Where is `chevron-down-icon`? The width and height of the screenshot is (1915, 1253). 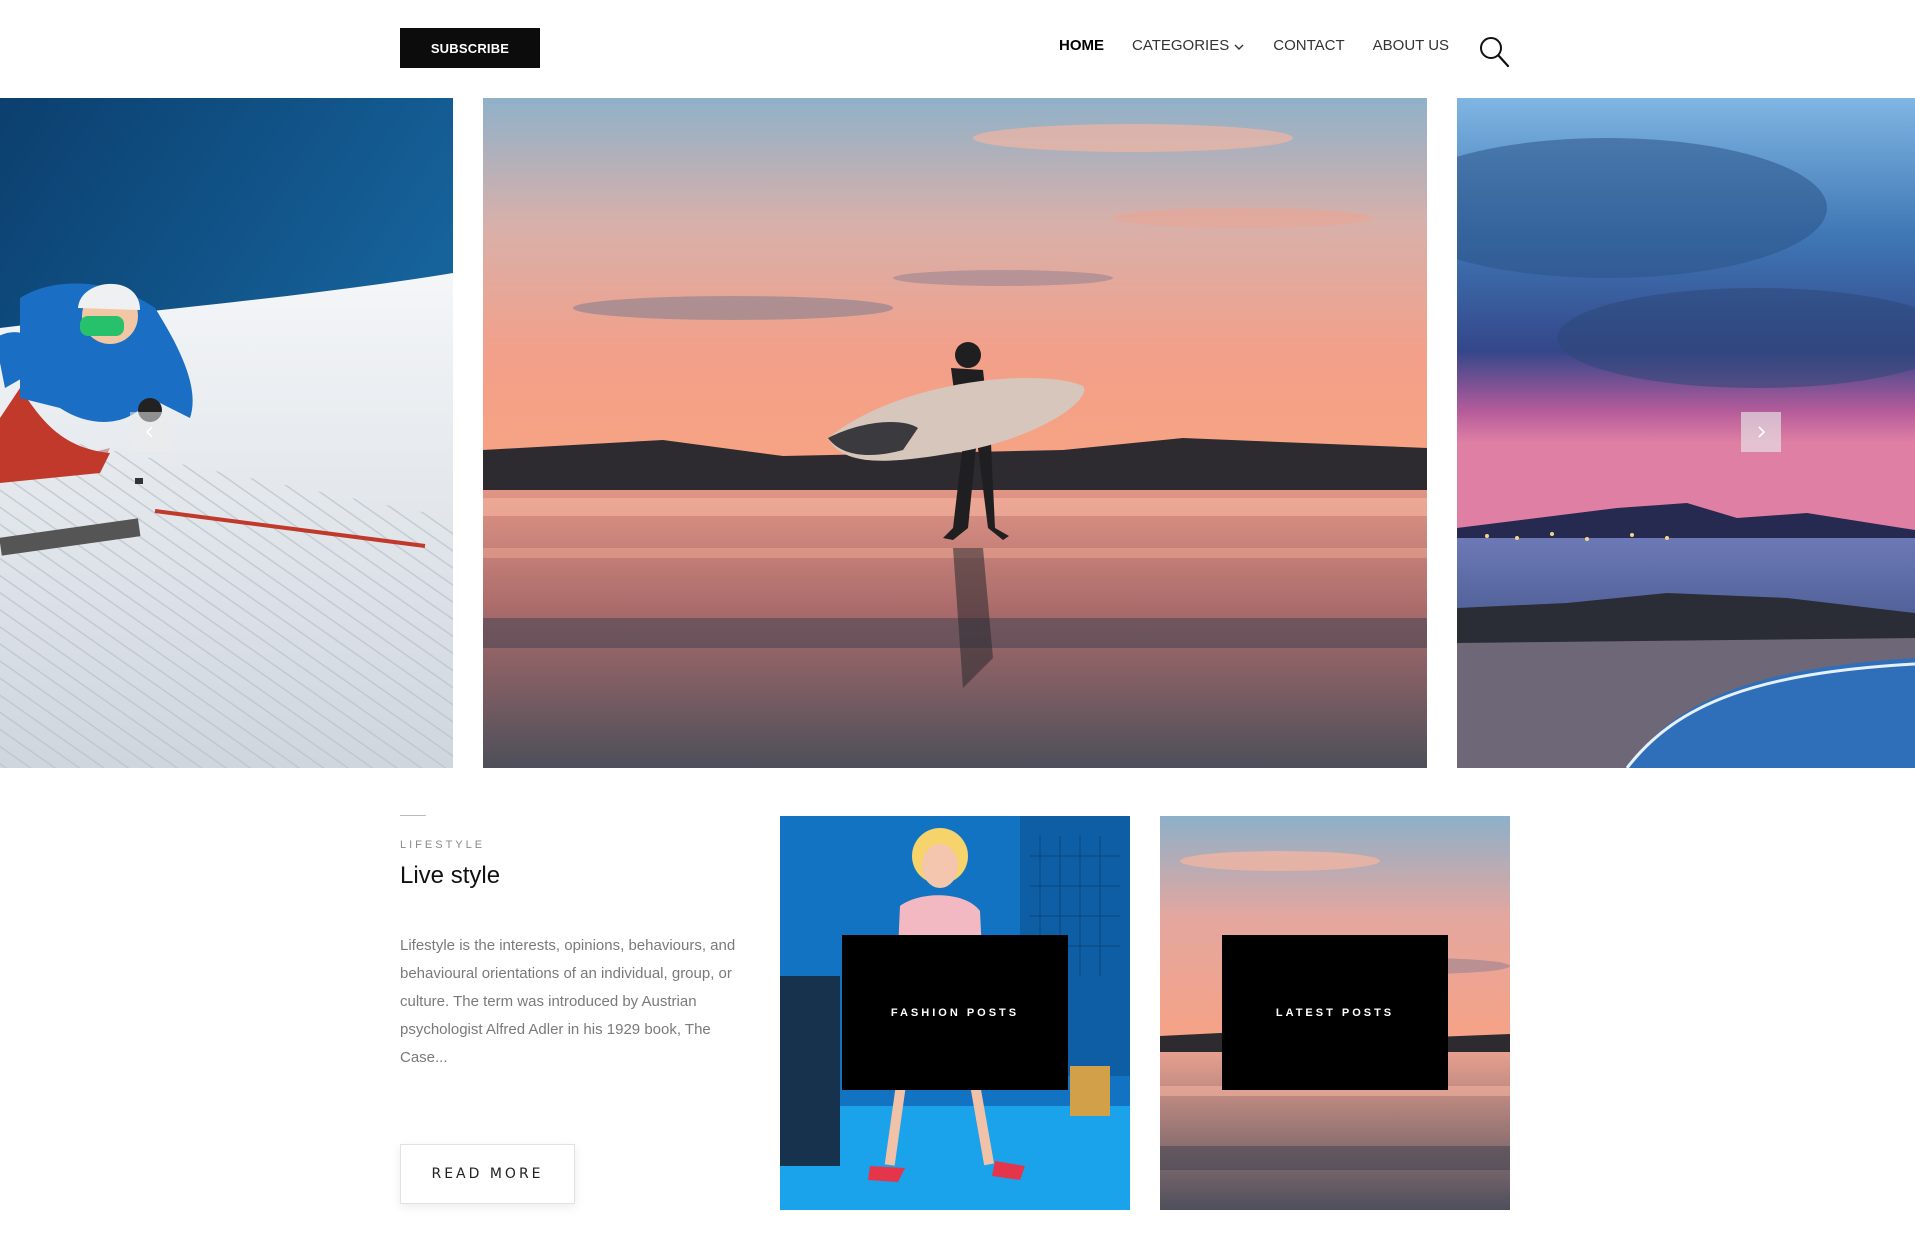
chevron-down-icon is located at coordinates (1239, 47).